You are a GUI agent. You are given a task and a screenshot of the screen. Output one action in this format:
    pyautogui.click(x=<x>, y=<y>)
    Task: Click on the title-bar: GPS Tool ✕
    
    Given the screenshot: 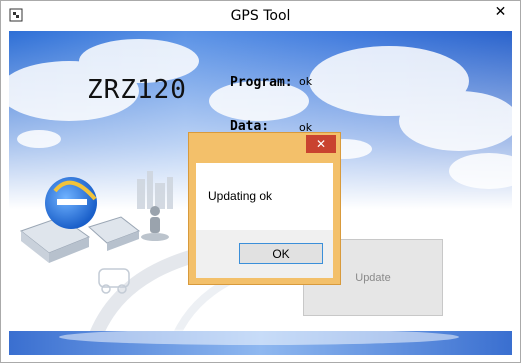 What is the action you would take?
    pyautogui.click(x=260, y=16)
    